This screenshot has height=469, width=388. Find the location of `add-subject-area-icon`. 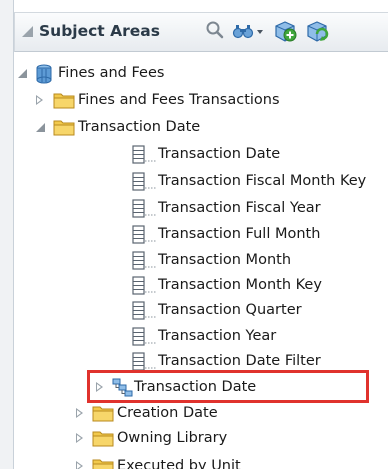

add-subject-area-icon is located at coordinates (285, 32).